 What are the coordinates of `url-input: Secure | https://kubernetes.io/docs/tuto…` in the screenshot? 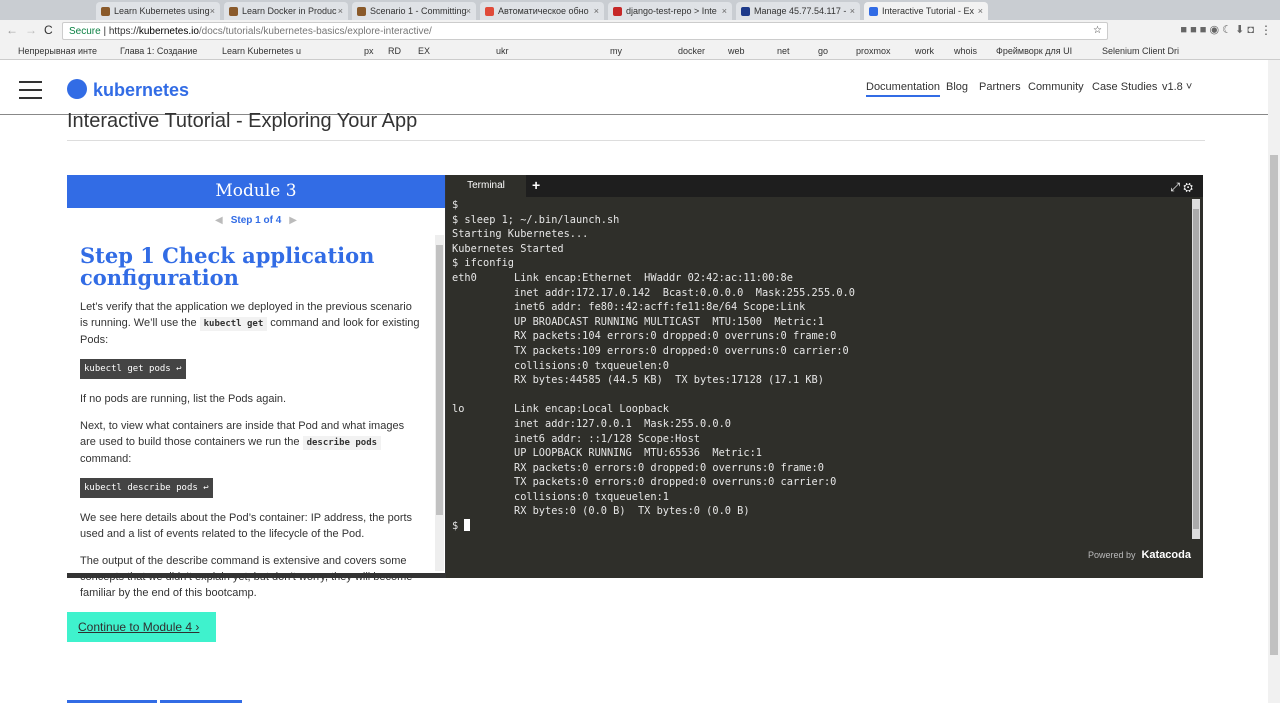 It's located at (585, 31).